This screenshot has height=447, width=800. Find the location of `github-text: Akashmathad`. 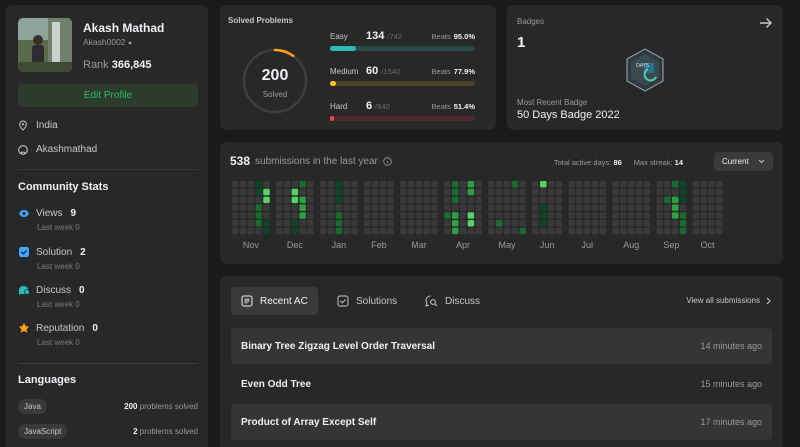

github-text: Akashmathad is located at coordinates (66, 149).